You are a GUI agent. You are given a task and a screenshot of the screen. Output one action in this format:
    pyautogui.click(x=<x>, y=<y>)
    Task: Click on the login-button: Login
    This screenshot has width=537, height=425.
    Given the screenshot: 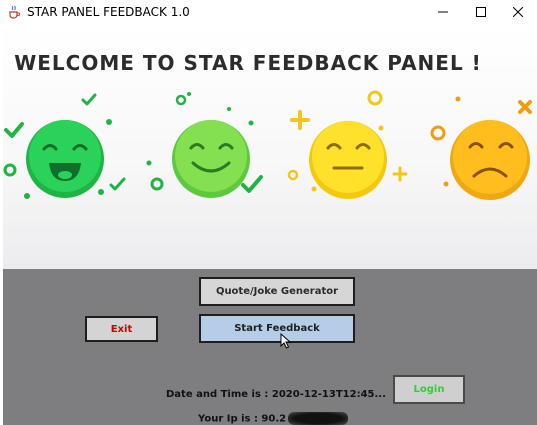 What is the action you would take?
    pyautogui.click(x=429, y=389)
    